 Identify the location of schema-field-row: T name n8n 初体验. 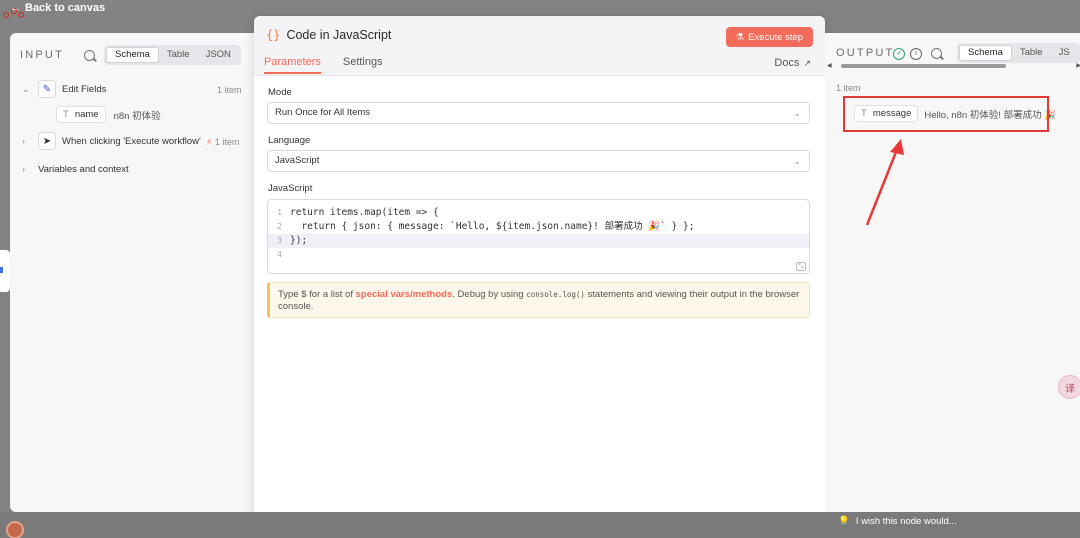
(108, 114).